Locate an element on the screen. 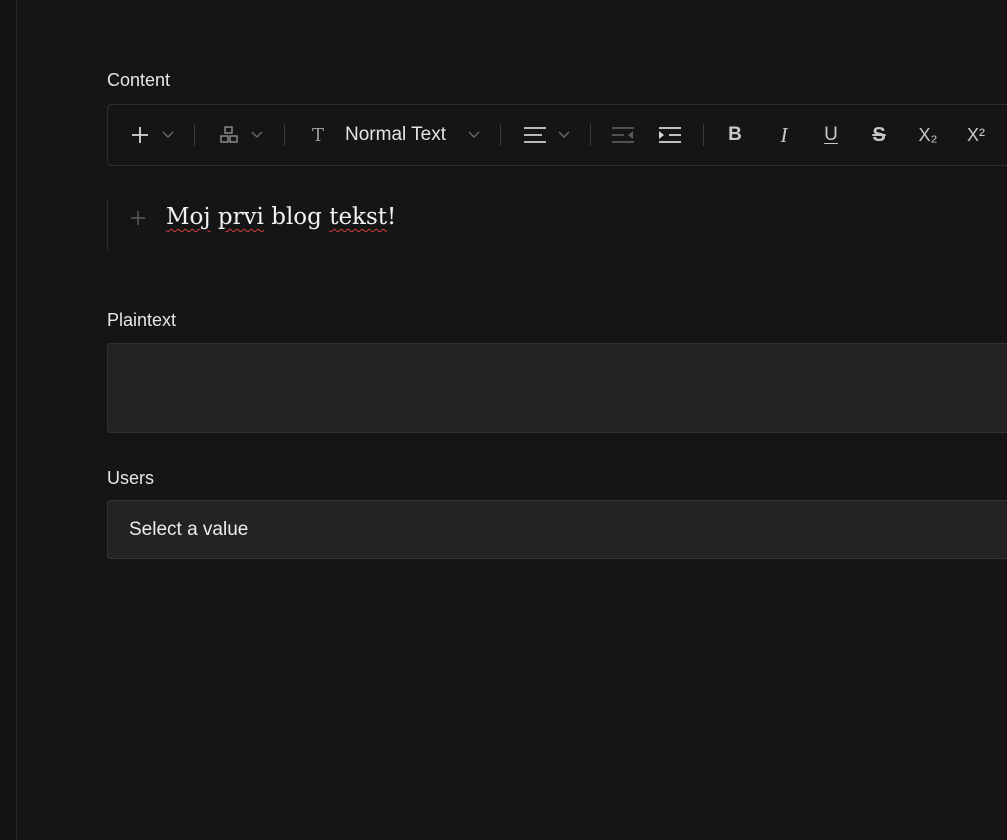  users-label: Users is located at coordinates (131, 478).